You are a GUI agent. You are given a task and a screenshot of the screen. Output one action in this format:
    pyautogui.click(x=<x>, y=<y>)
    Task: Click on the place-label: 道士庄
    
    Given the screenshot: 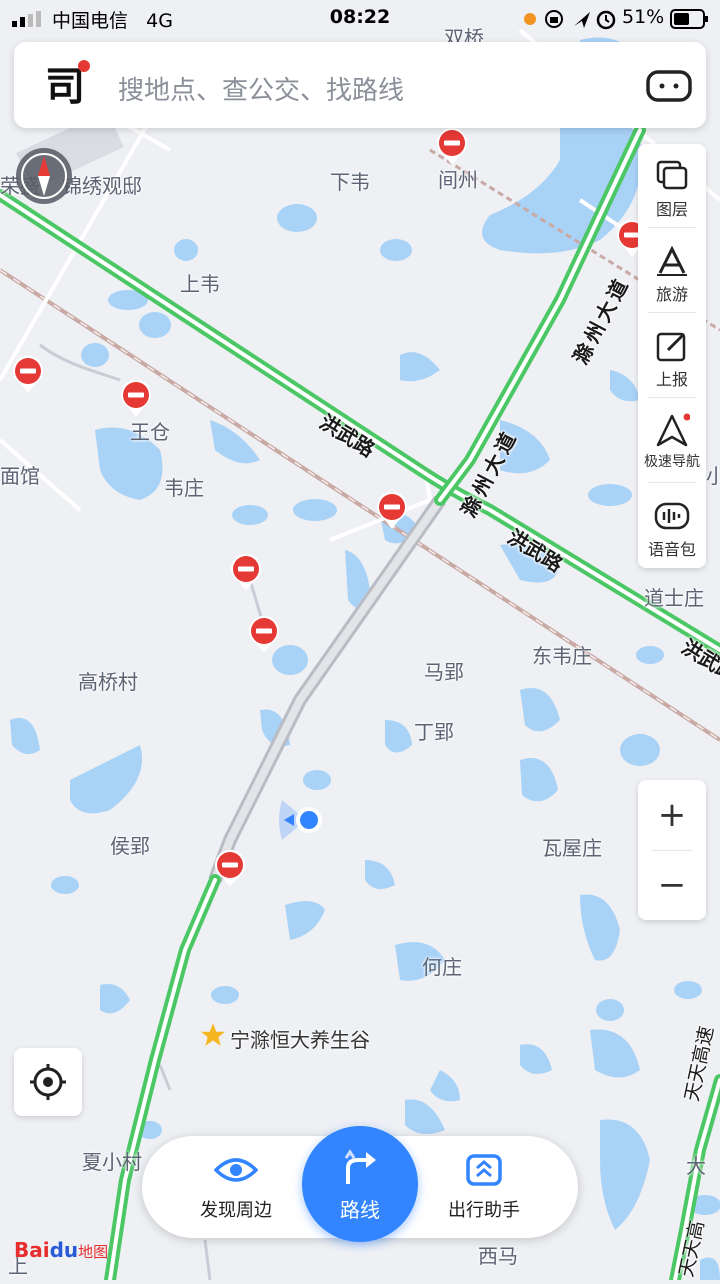 What is the action you would take?
    pyautogui.click(x=674, y=598)
    